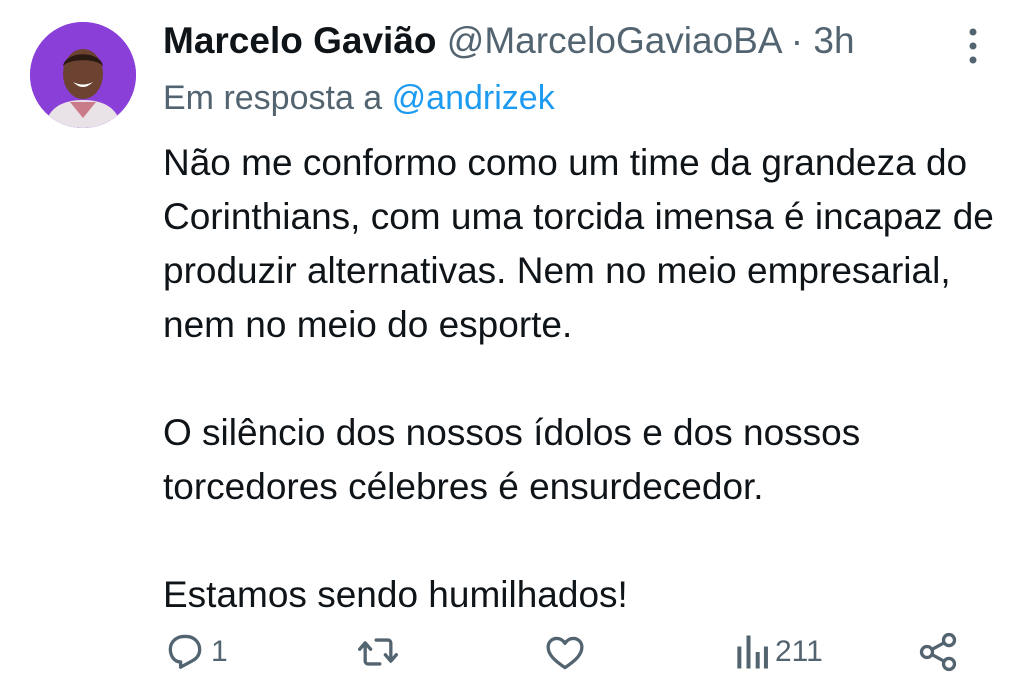  I want to click on more-options-icon, so click(973, 46).